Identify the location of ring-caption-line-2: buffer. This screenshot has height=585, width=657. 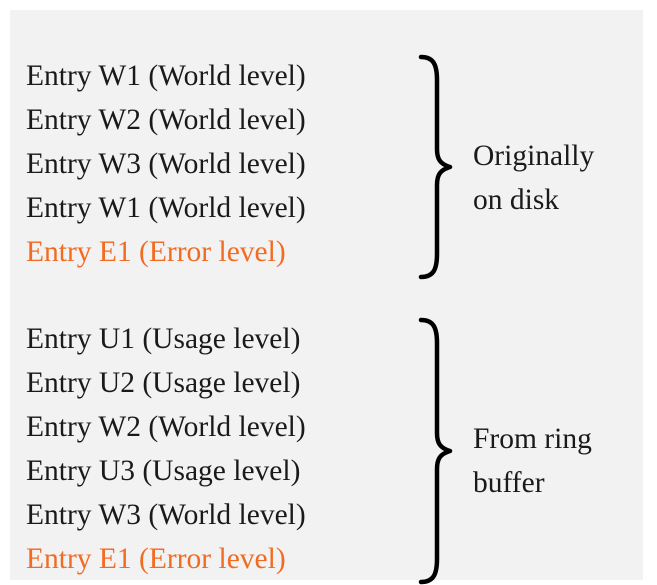
(509, 483).